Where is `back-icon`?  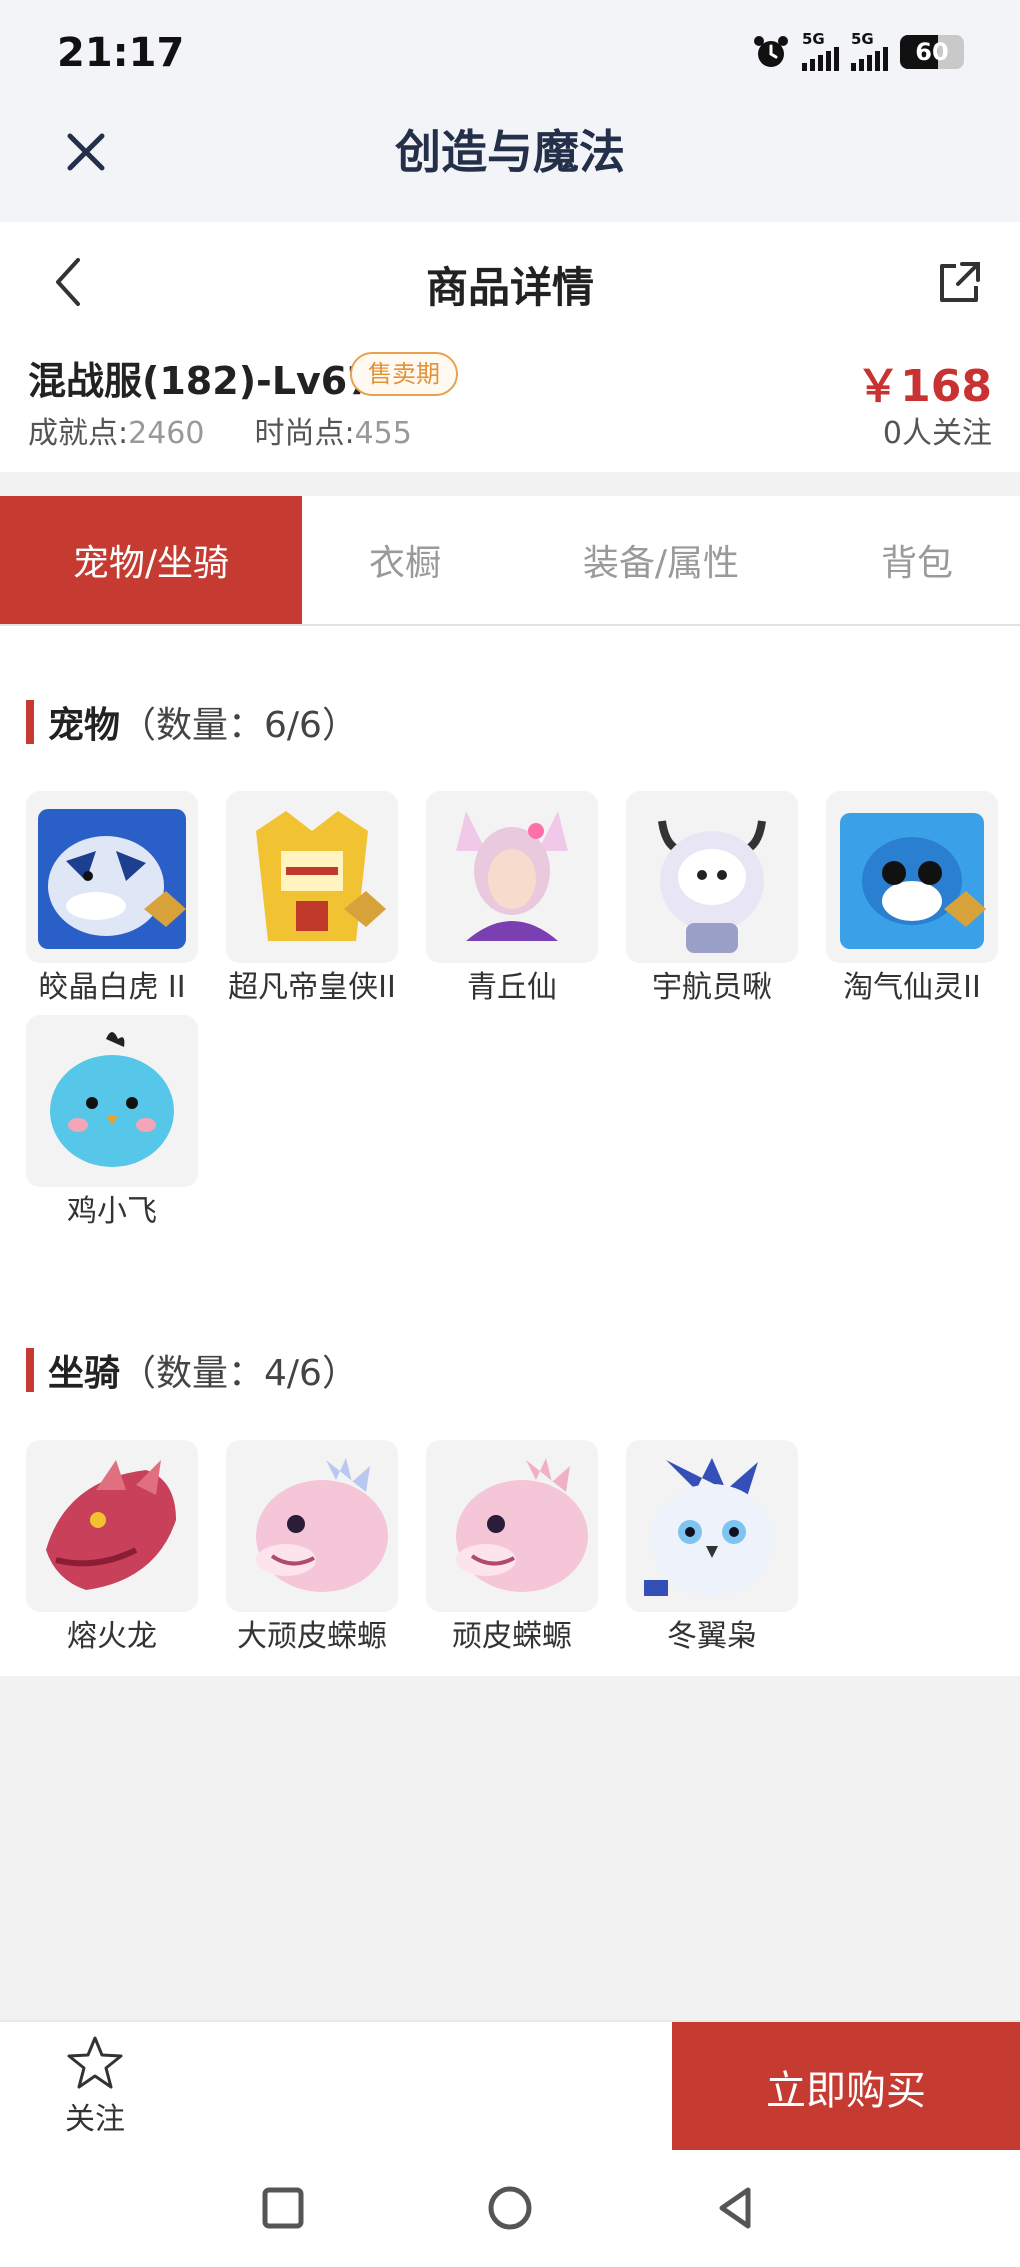
back-icon is located at coordinates (736, 2208).